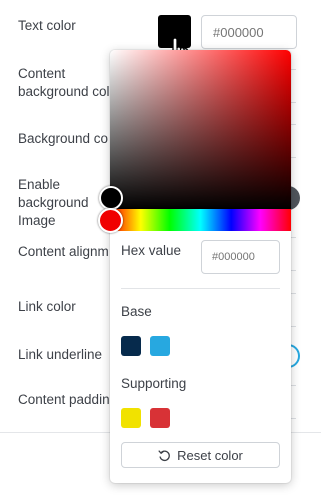  I want to click on label-link-color: Link color, so click(47, 306).